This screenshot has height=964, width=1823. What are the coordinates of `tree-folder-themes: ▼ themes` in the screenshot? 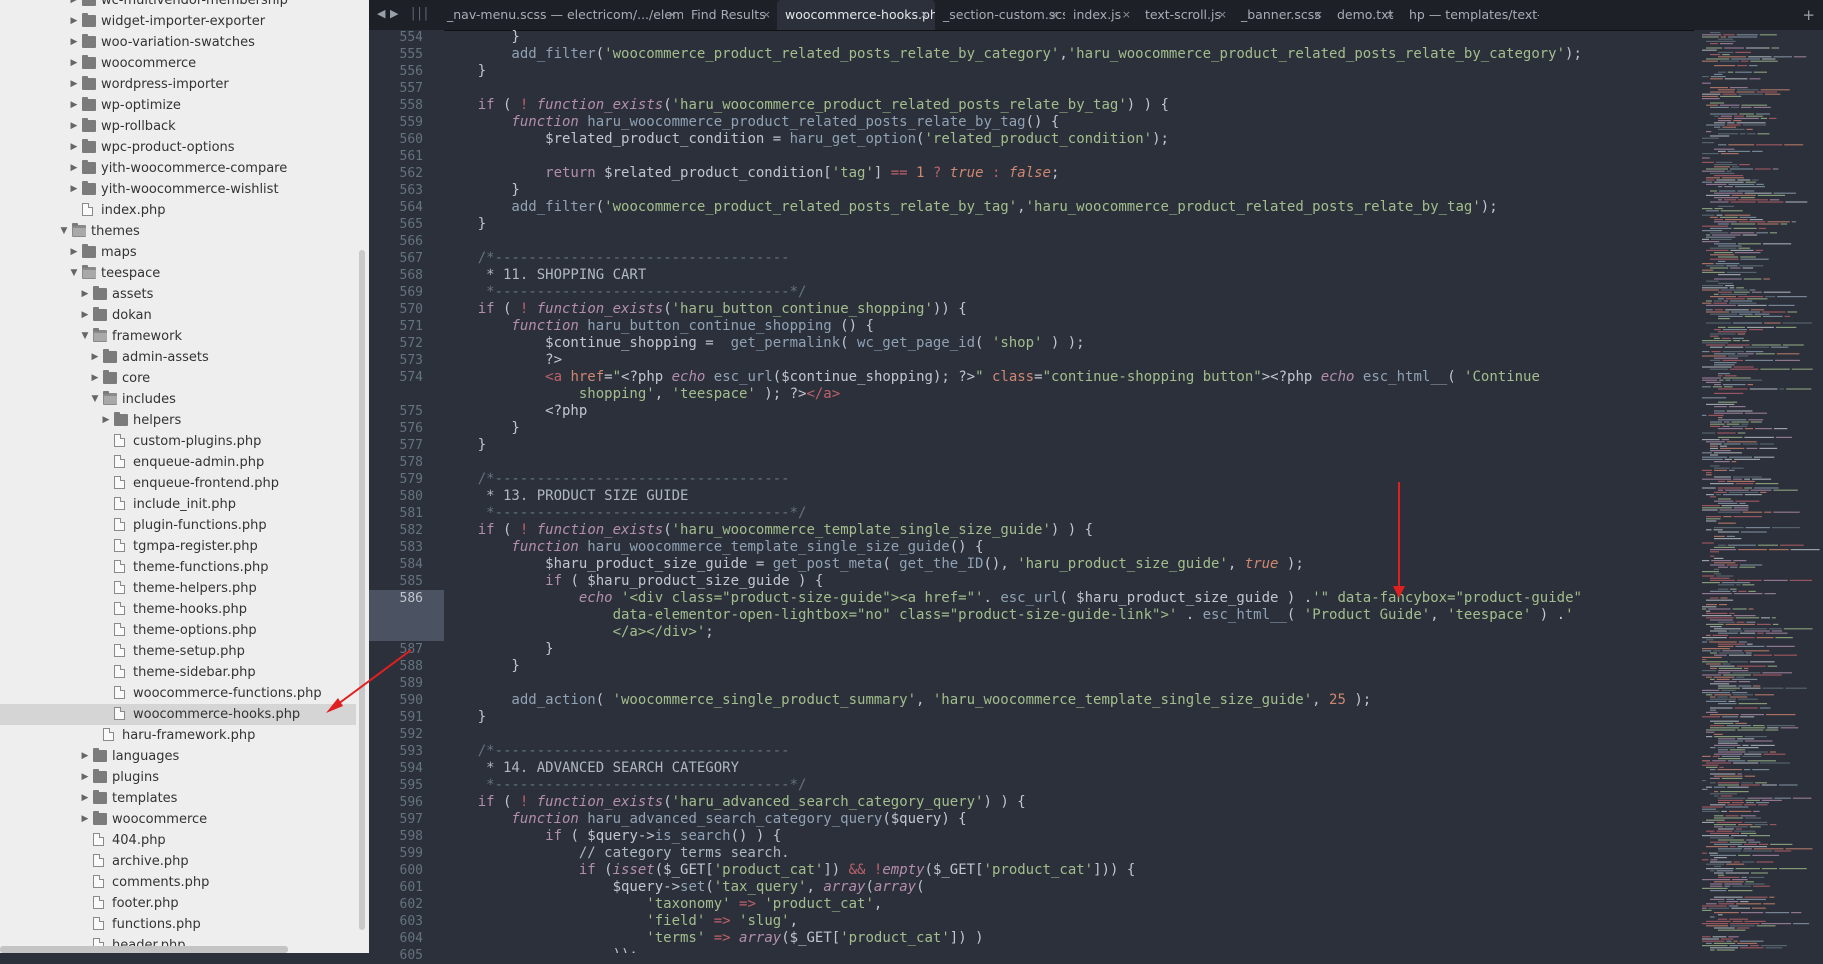 It's located at (178, 231).